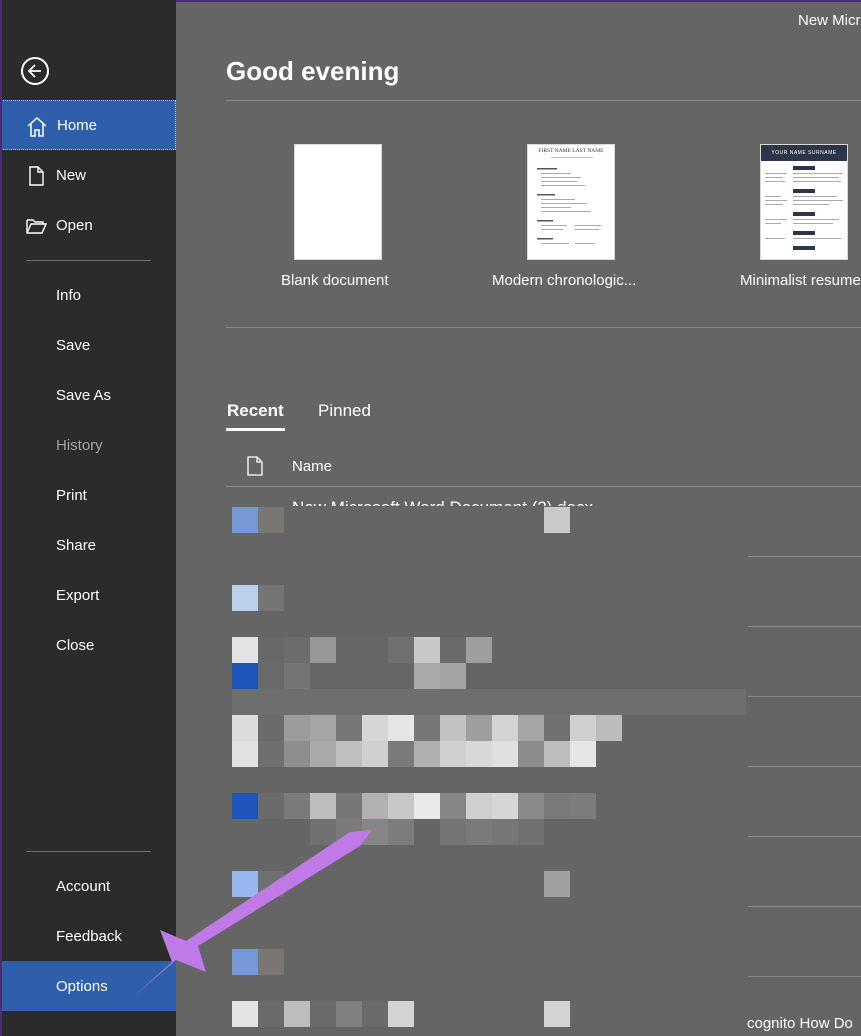 The width and height of the screenshot is (861, 1036). What do you see at coordinates (88, 936) in the screenshot?
I see `nav-feedback: Feedback` at bounding box center [88, 936].